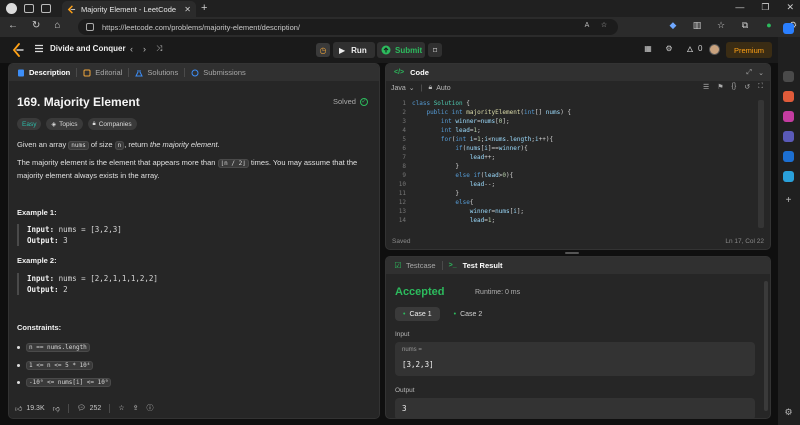 This screenshot has width=800, height=425. I want to click on fullscreen-icon: ⛶, so click(760, 87).